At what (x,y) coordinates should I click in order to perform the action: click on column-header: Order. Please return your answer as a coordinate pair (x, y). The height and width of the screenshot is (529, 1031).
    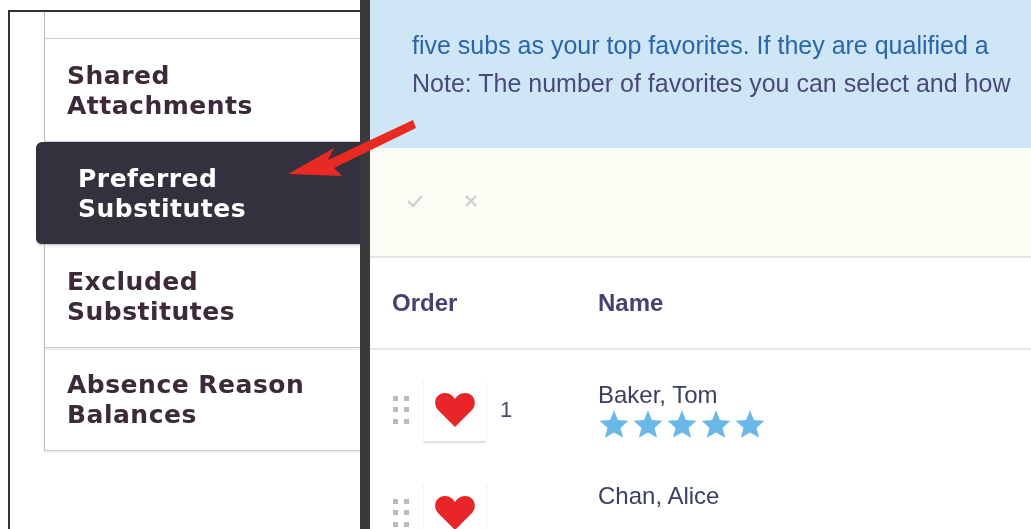
    Looking at the image, I should click on (484, 303).